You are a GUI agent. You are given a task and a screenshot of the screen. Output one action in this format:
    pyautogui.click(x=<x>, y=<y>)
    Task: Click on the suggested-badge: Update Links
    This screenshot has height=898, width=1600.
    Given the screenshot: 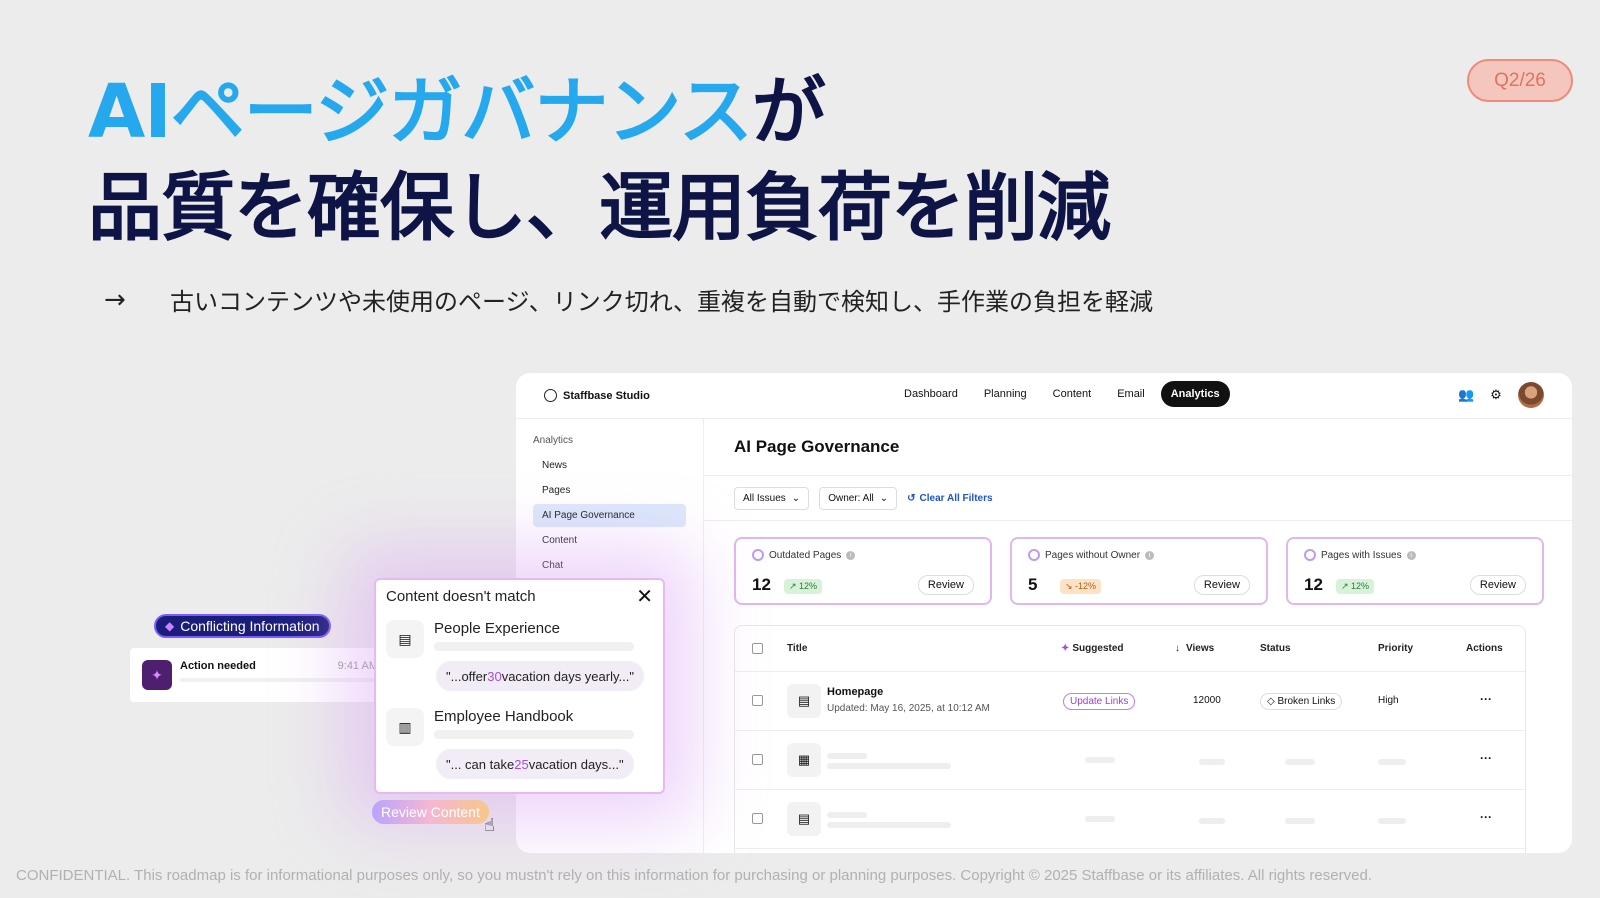 What is the action you would take?
    pyautogui.click(x=1099, y=701)
    